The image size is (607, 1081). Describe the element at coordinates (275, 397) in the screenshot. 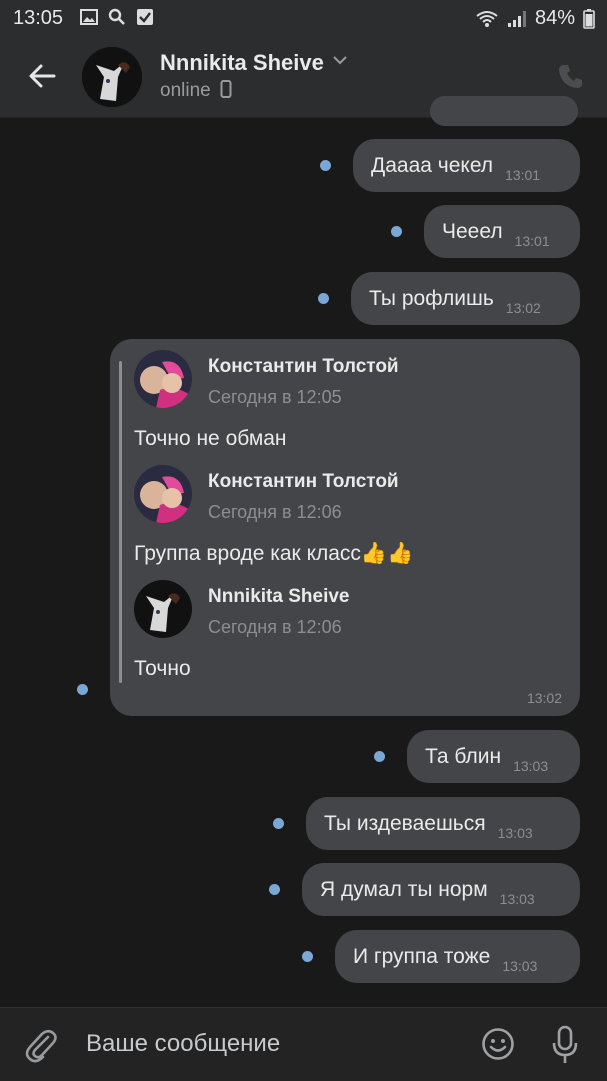

I see `forward-date: Сегодня в 12:05` at that location.